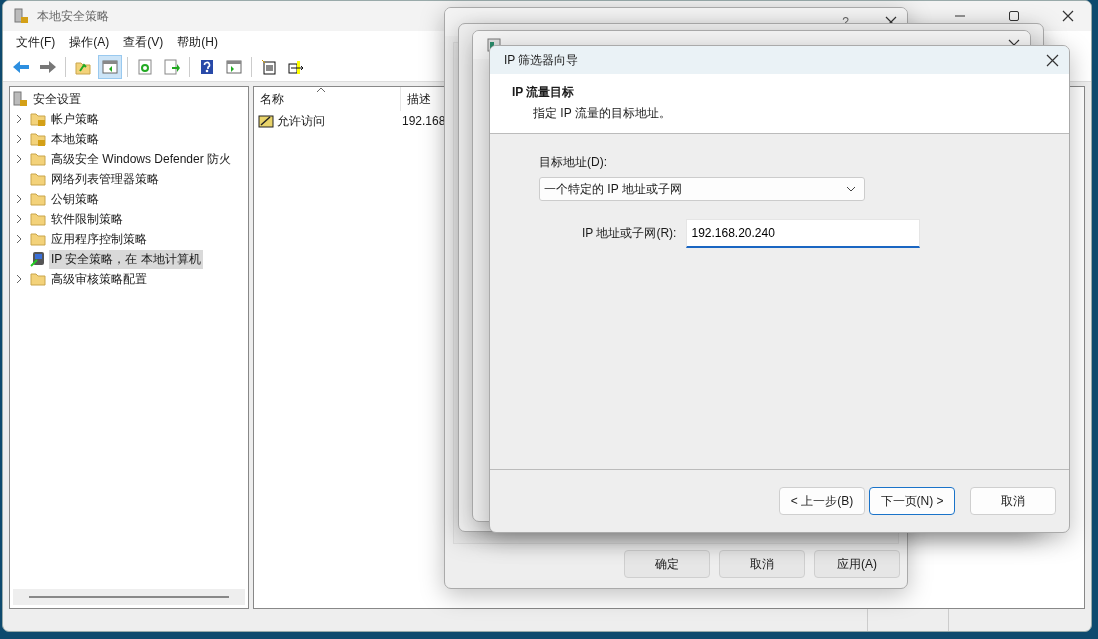 This screenshot has width=1098, height=639. What do you see at coordinates (857, 564) in the screenshot?
I see `dialog-button: 应用(A)` at bounding box center [857, 564].